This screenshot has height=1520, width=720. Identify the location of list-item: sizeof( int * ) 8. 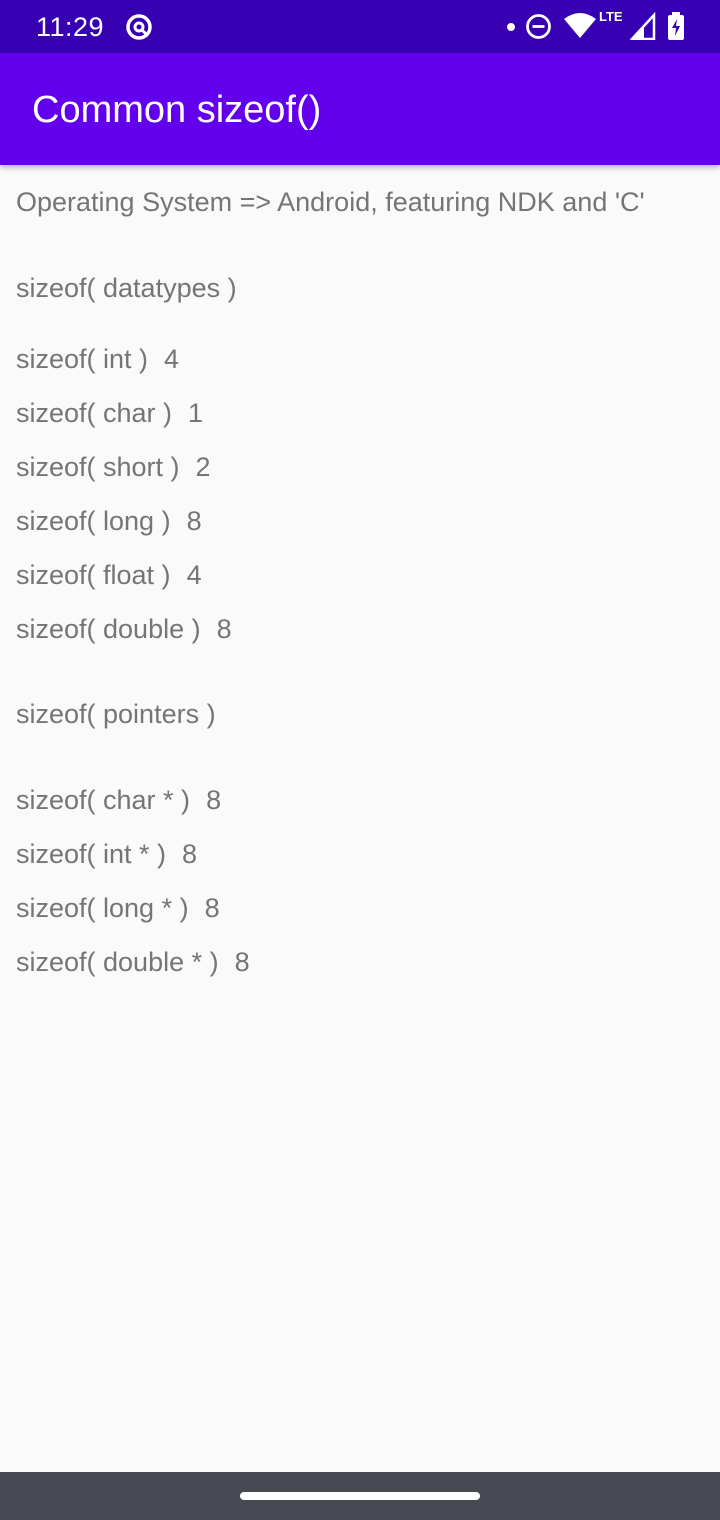
(106, 854).